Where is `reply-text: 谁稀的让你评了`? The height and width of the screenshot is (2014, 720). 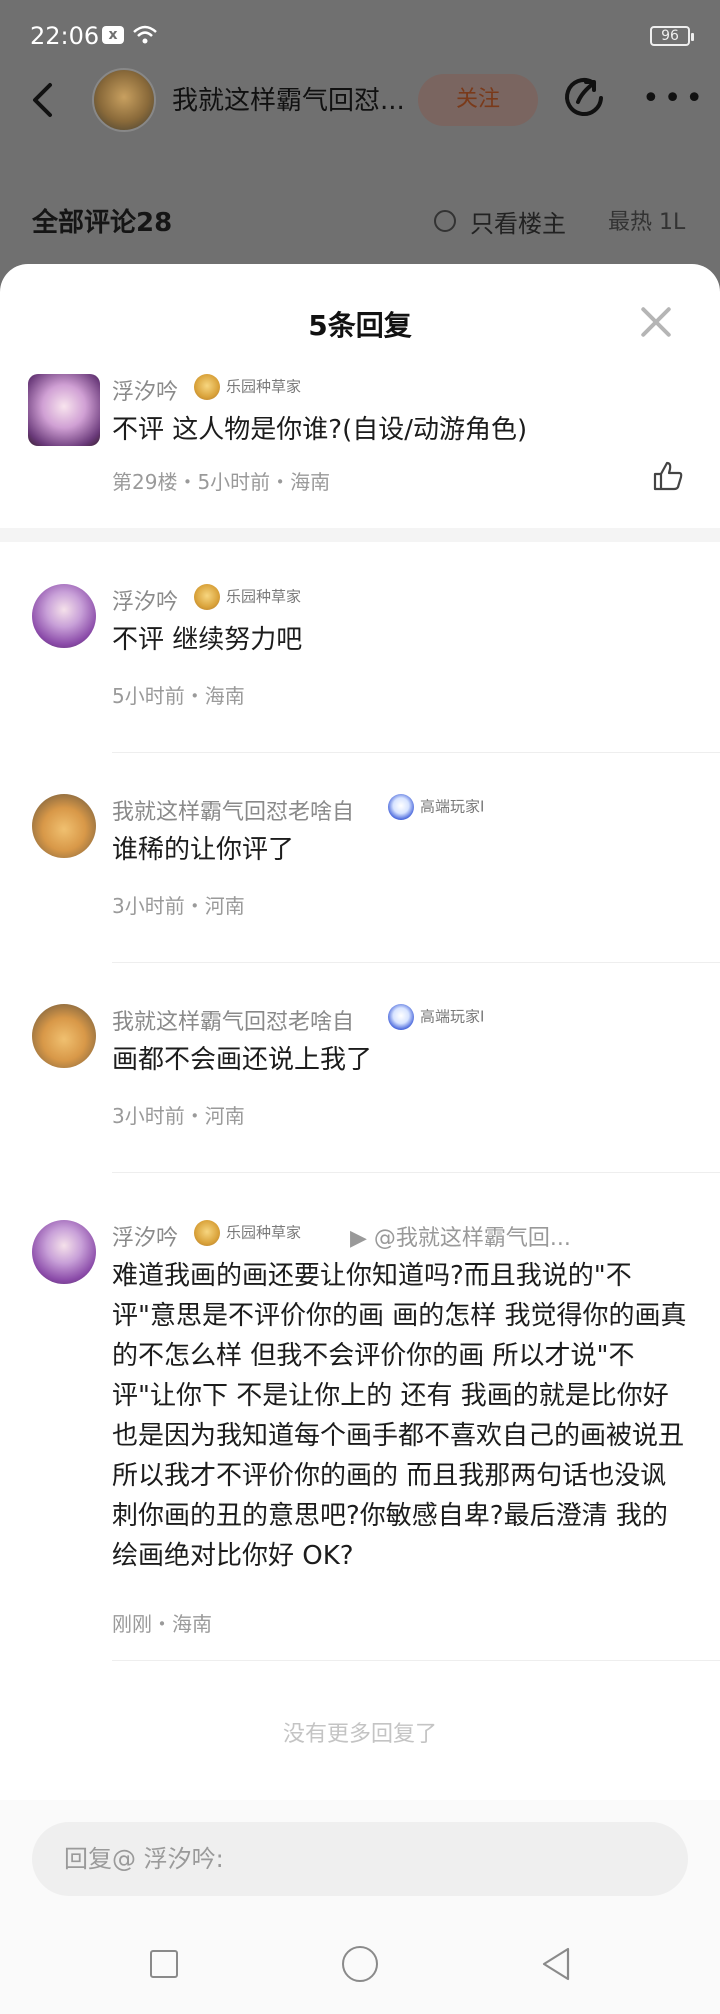
reply-text: 谁稀的让你评了 is located at coordinates (203, 850).